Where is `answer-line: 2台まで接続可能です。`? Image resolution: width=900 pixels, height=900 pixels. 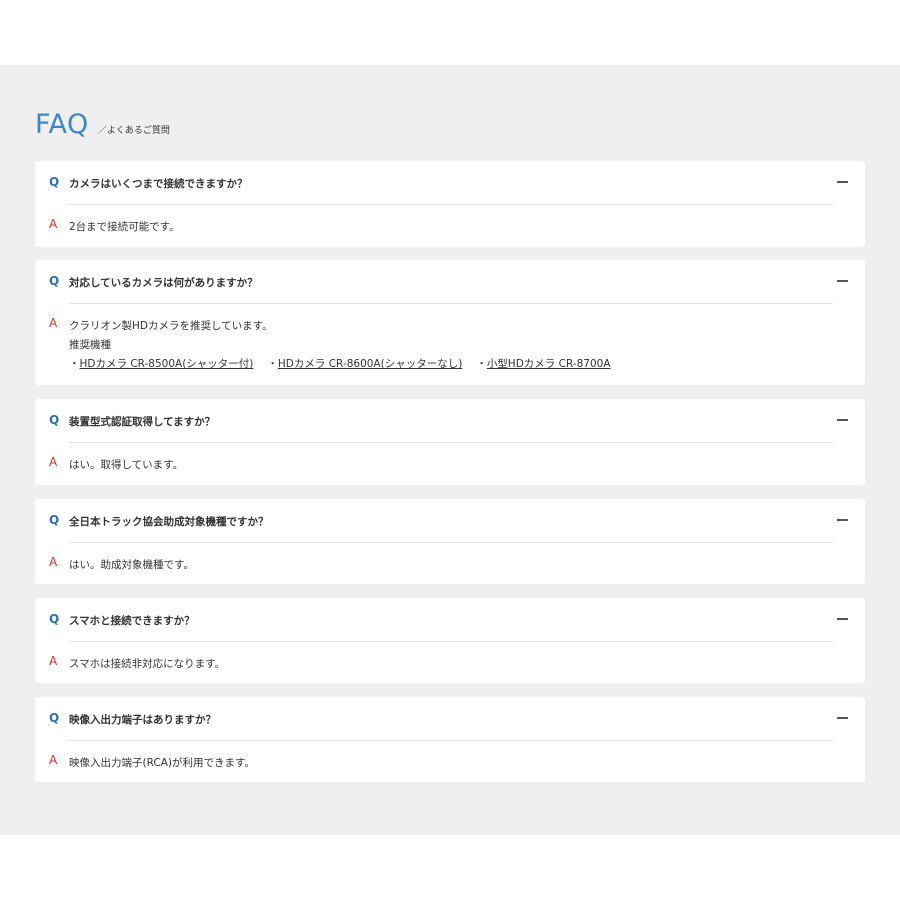 answer-line: 2台まで接続可能です。 is located at coordinates (124, 227).